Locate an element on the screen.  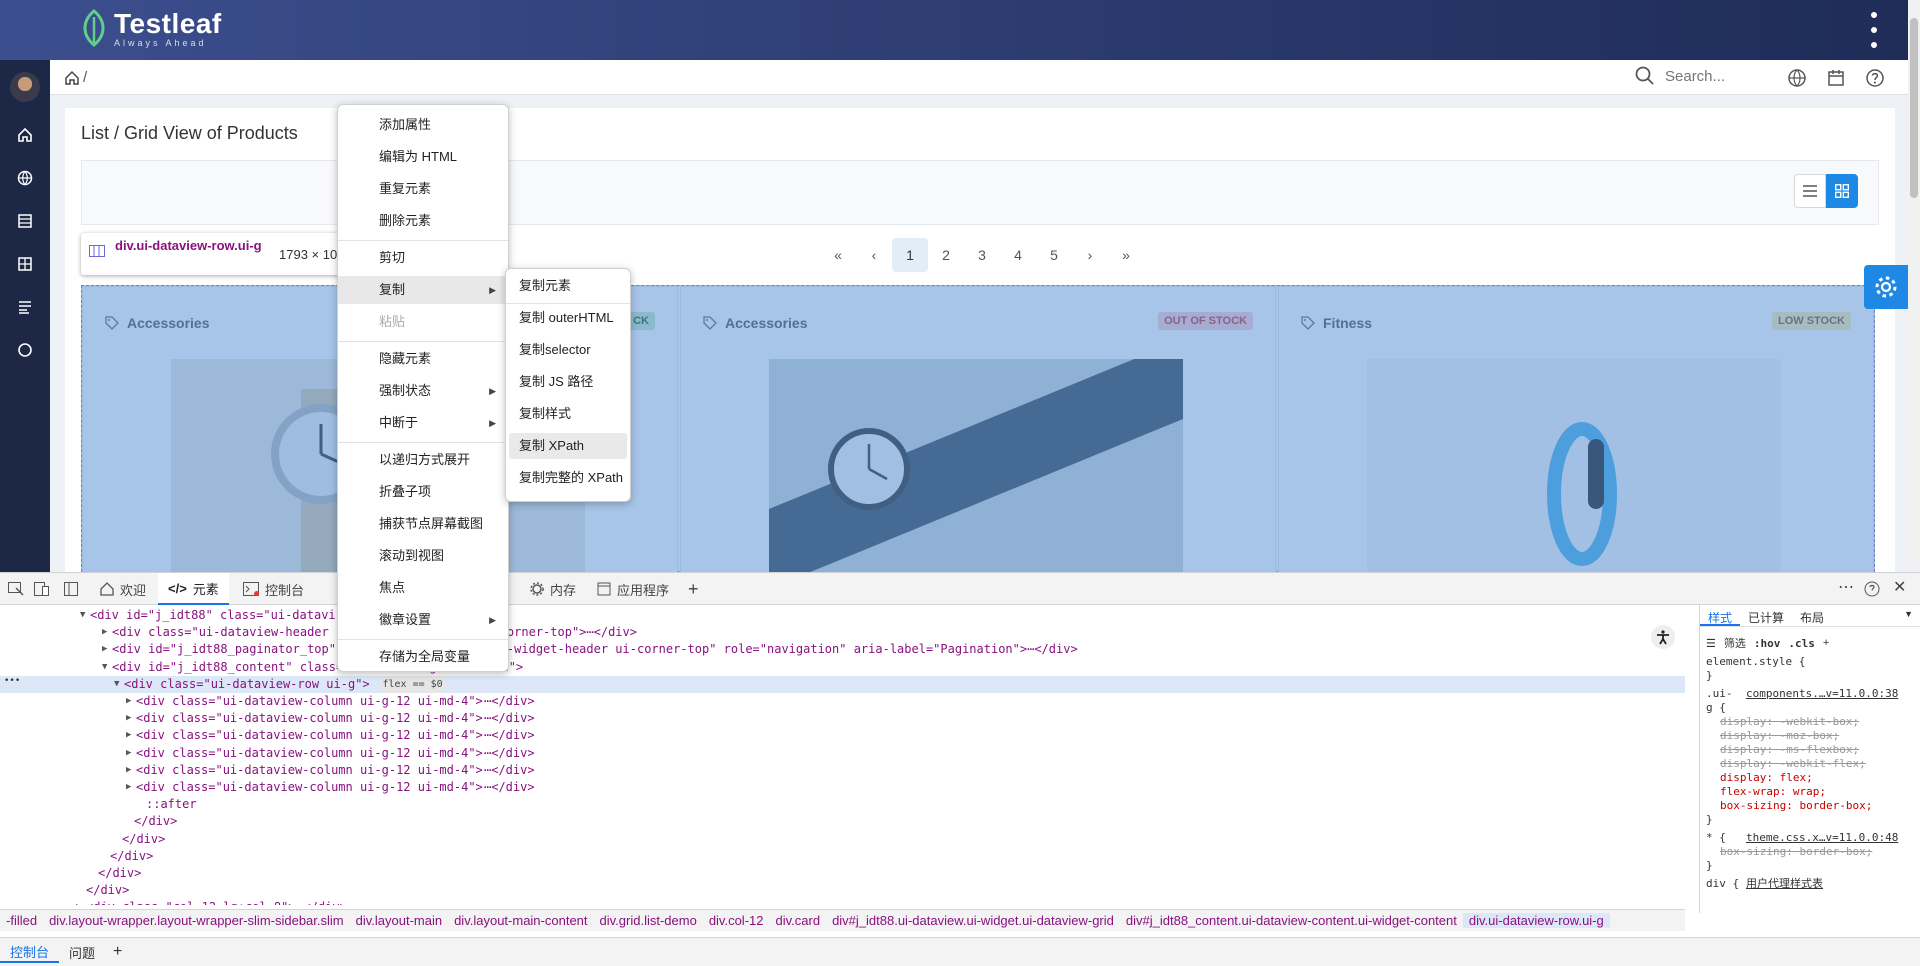
dom-breadcrumb-item: div.card is located at coordinates (798, 920).